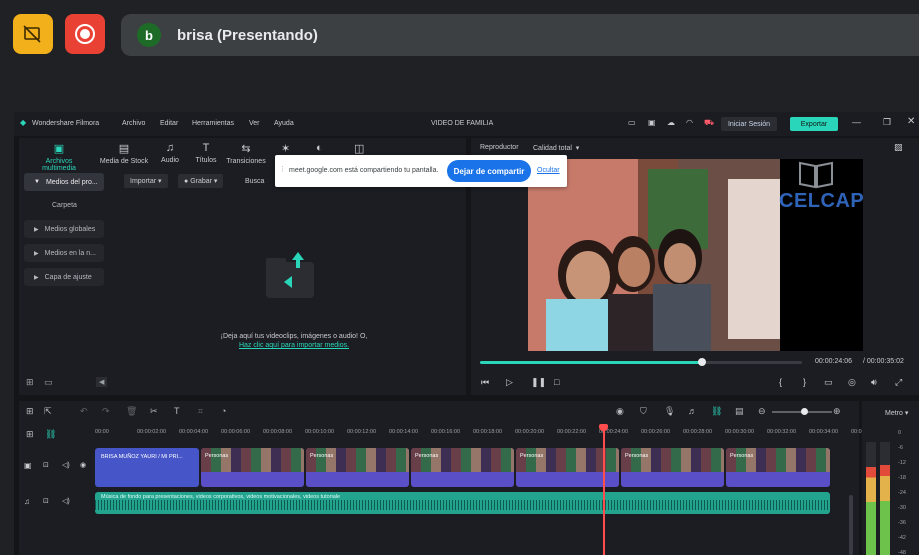 This screenshot has width=919, height=555. I want to click on microphone-icon: 🎙︎, so click(669, 411).